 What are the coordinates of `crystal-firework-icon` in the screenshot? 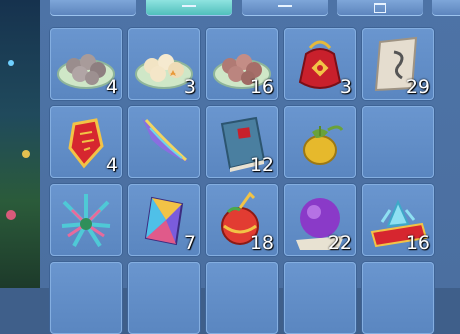 It's located at (86, 221).